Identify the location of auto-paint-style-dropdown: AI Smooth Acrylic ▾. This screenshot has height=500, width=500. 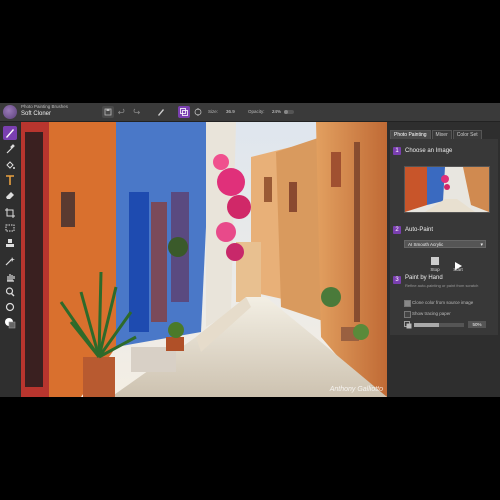
(445, 244).